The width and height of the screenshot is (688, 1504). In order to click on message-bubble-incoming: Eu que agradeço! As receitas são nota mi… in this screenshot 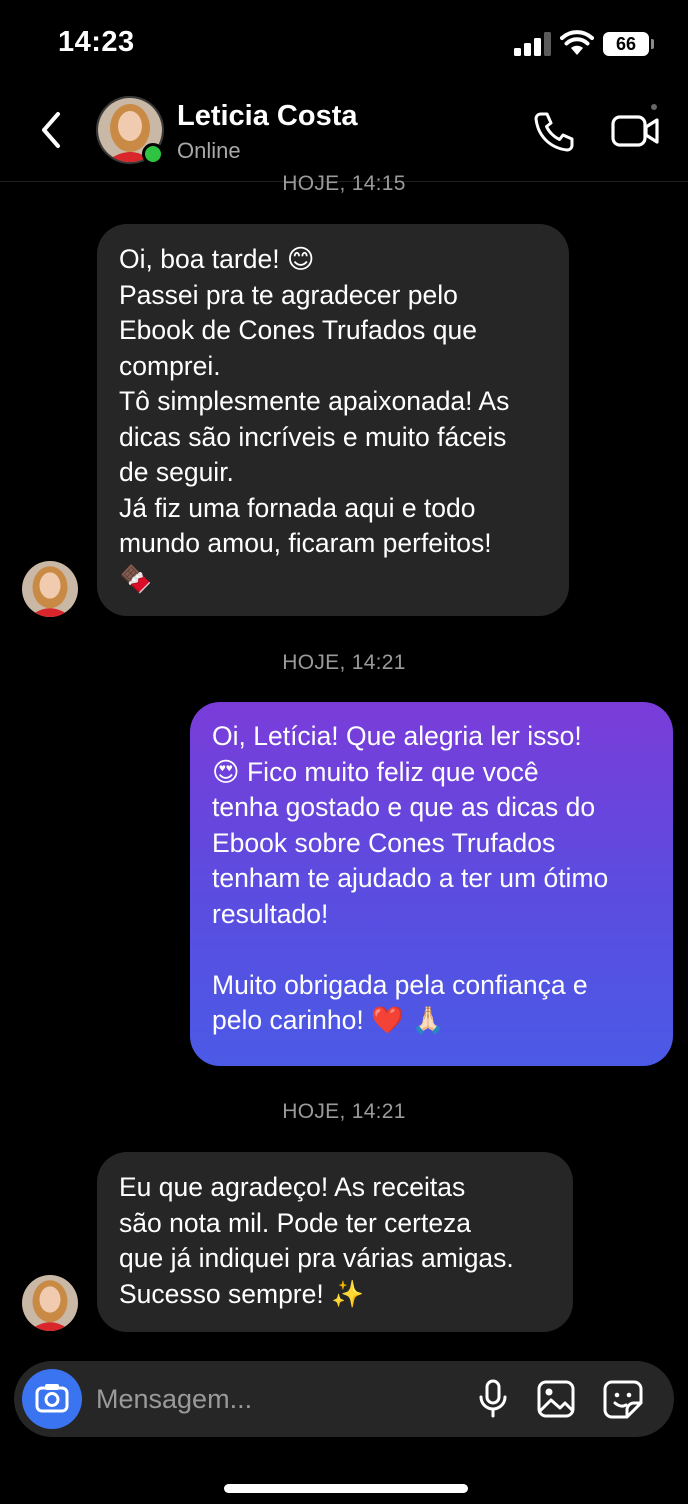, I will do `click(335, 1242)`.